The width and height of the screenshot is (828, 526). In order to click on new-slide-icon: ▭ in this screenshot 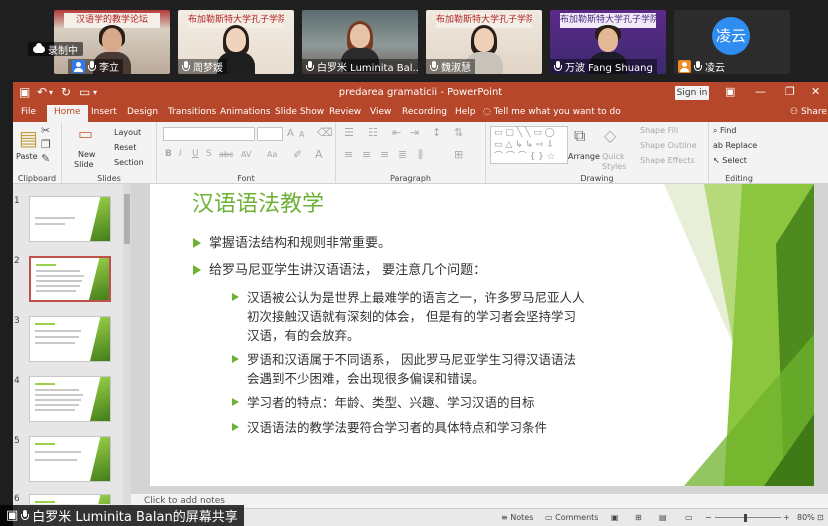, I will do `click(85, 133)`.